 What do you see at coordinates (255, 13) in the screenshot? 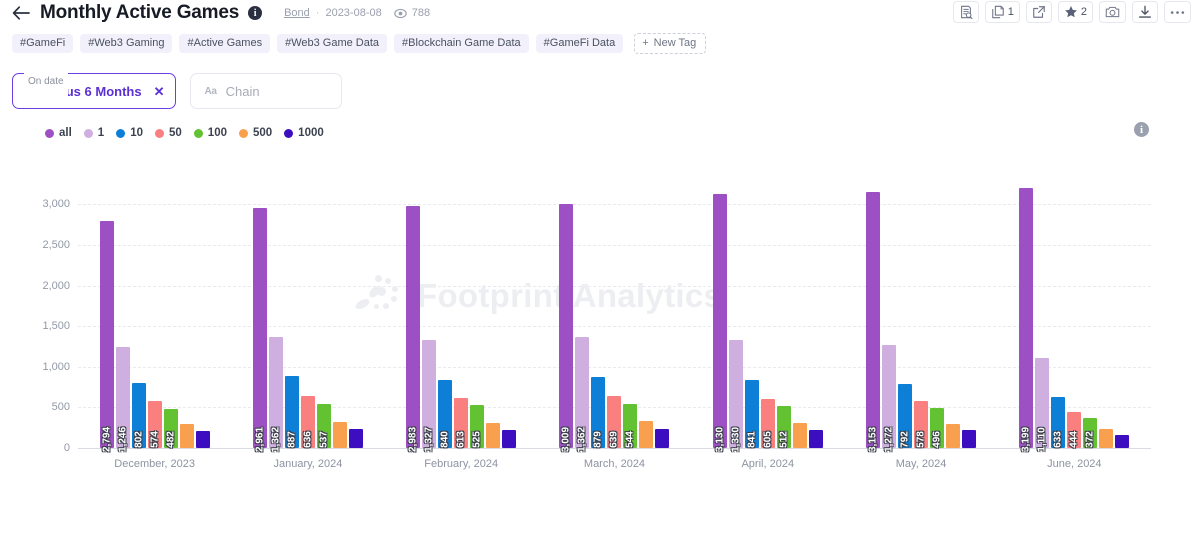
I see `info-icon: i` at bounding box center [255, 13].